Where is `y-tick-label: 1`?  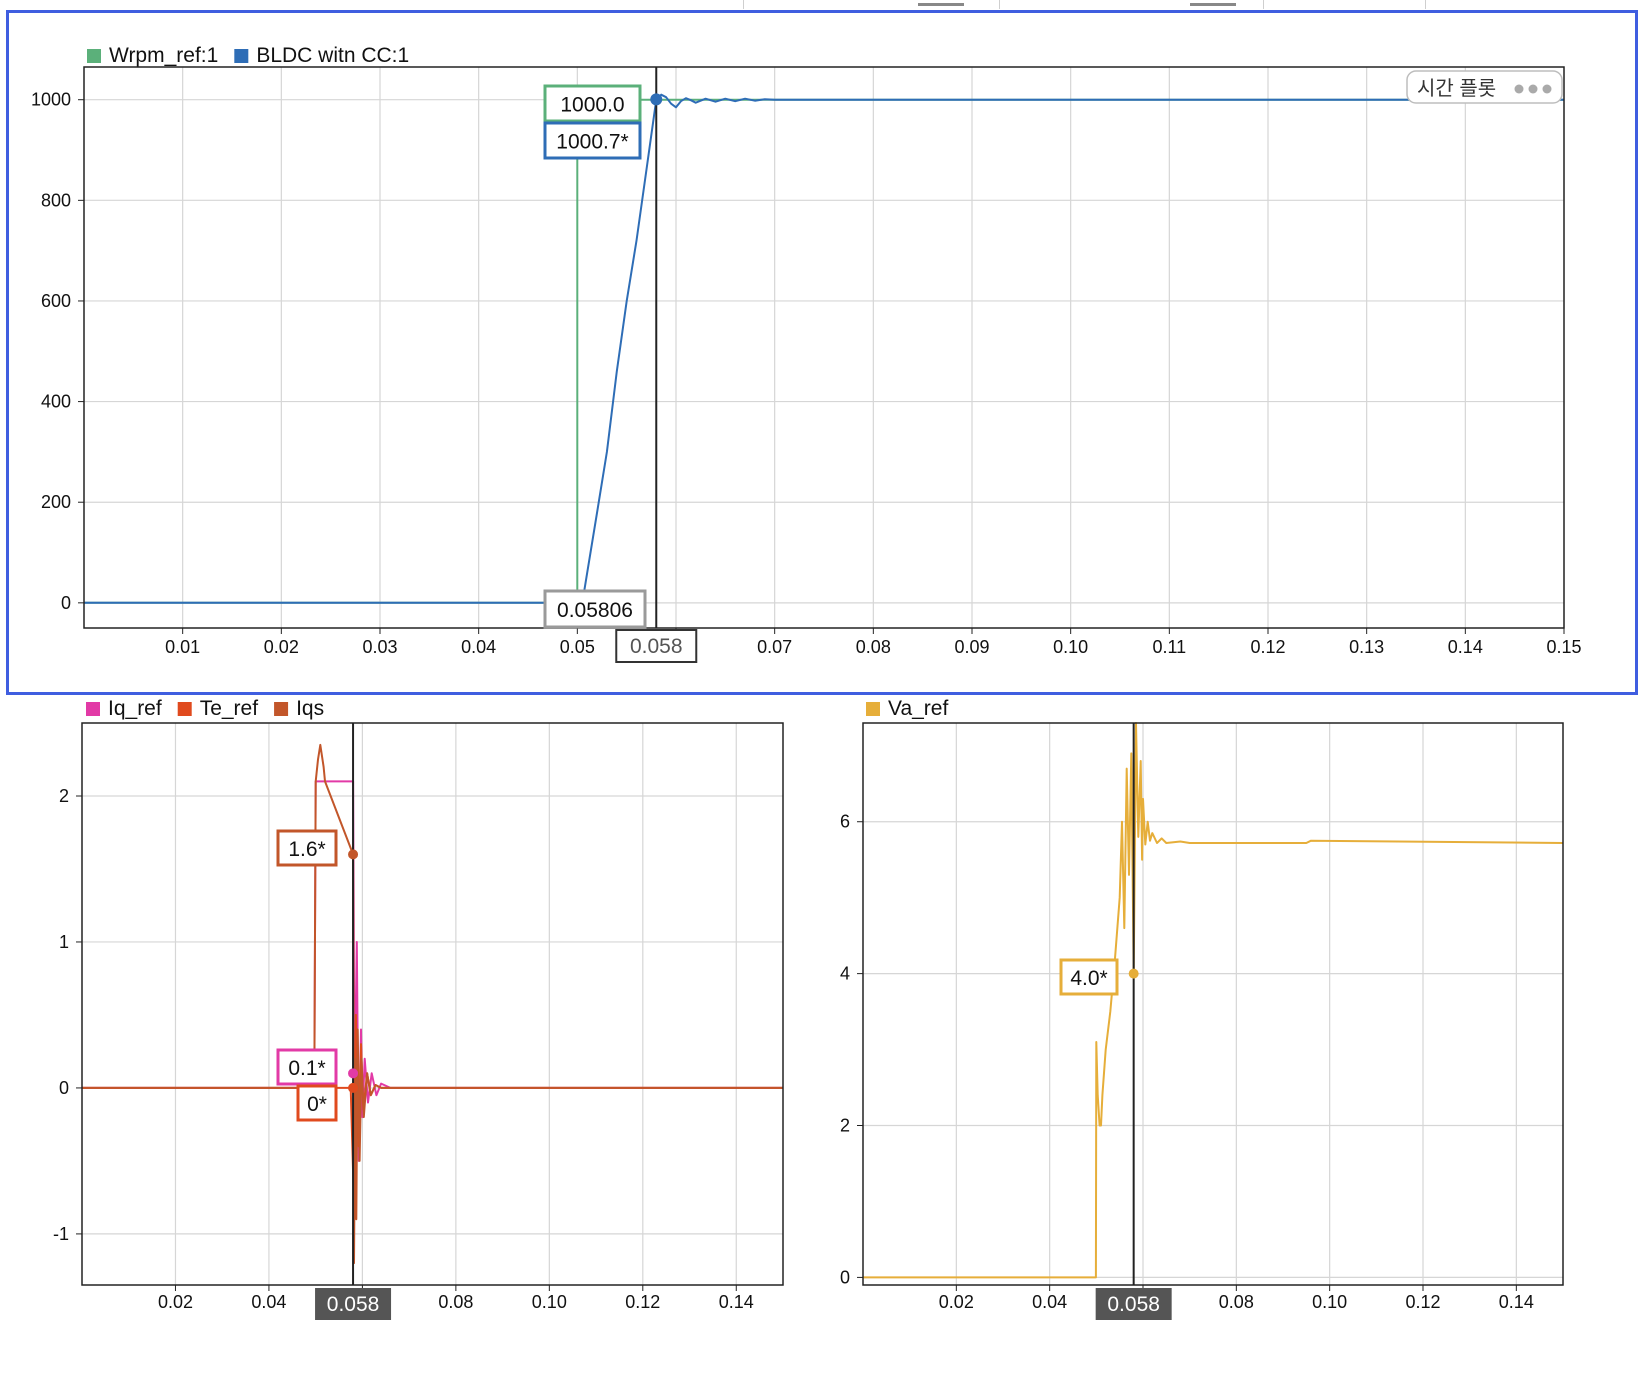 y-tick-label: 1 is located at coordinates (64, 942).